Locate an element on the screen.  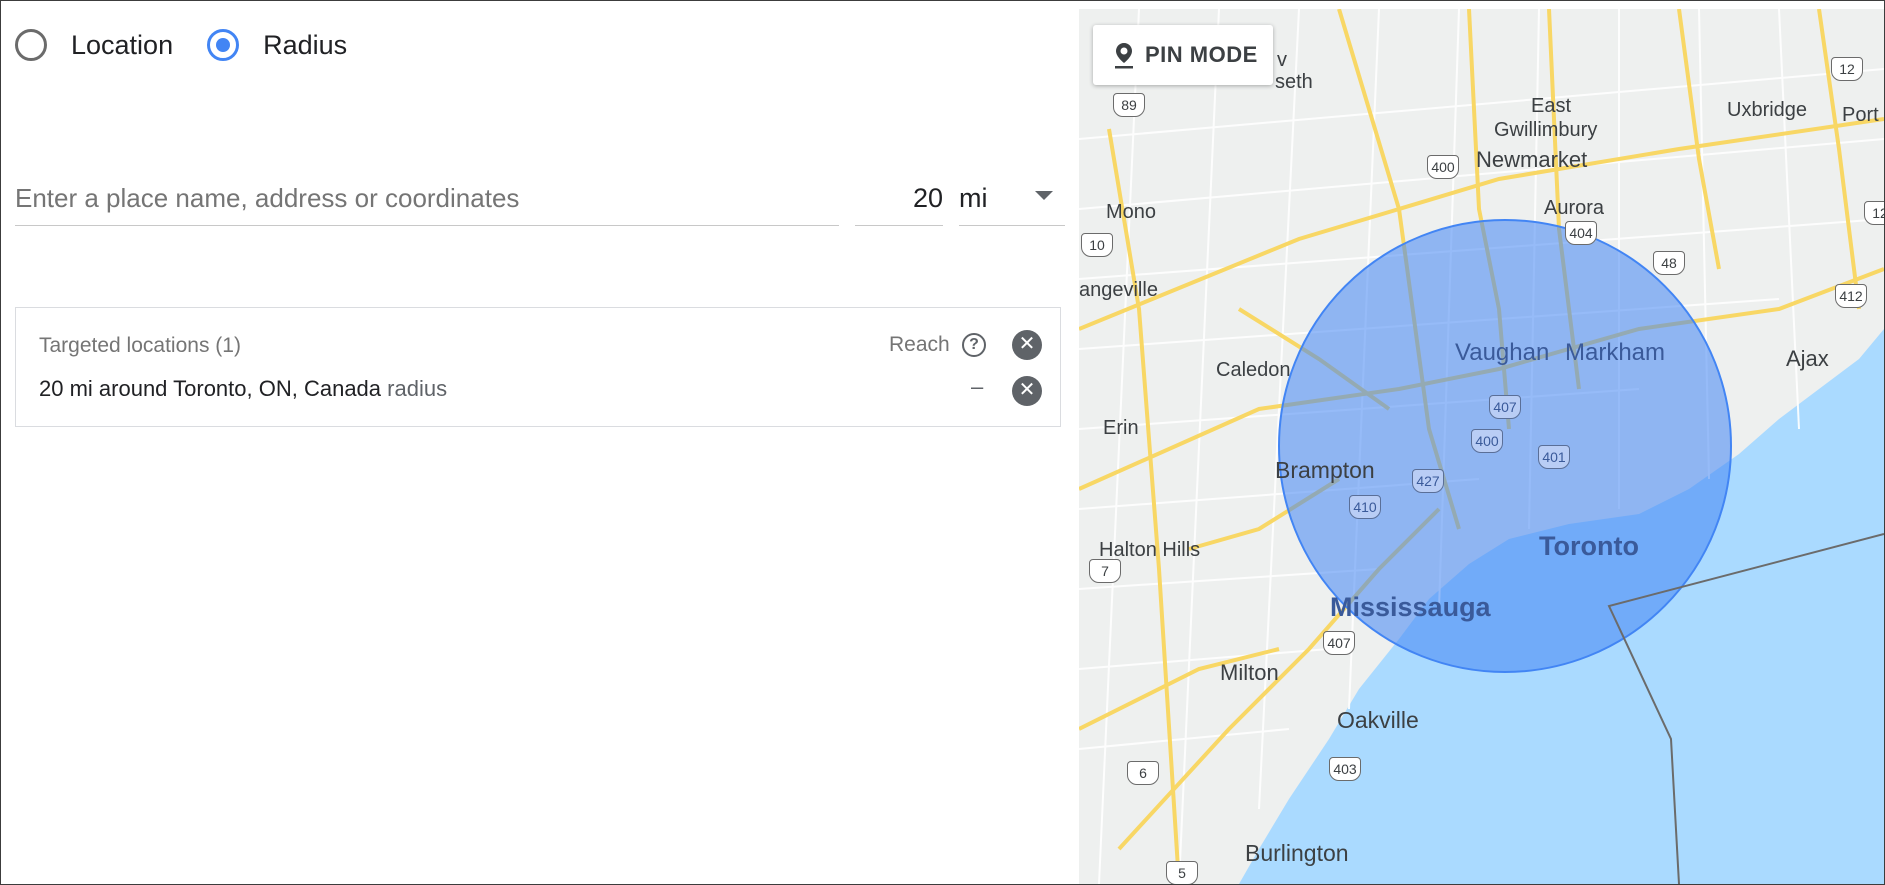
highway-shield-6: 6 is located at coordinates (1143, 773).